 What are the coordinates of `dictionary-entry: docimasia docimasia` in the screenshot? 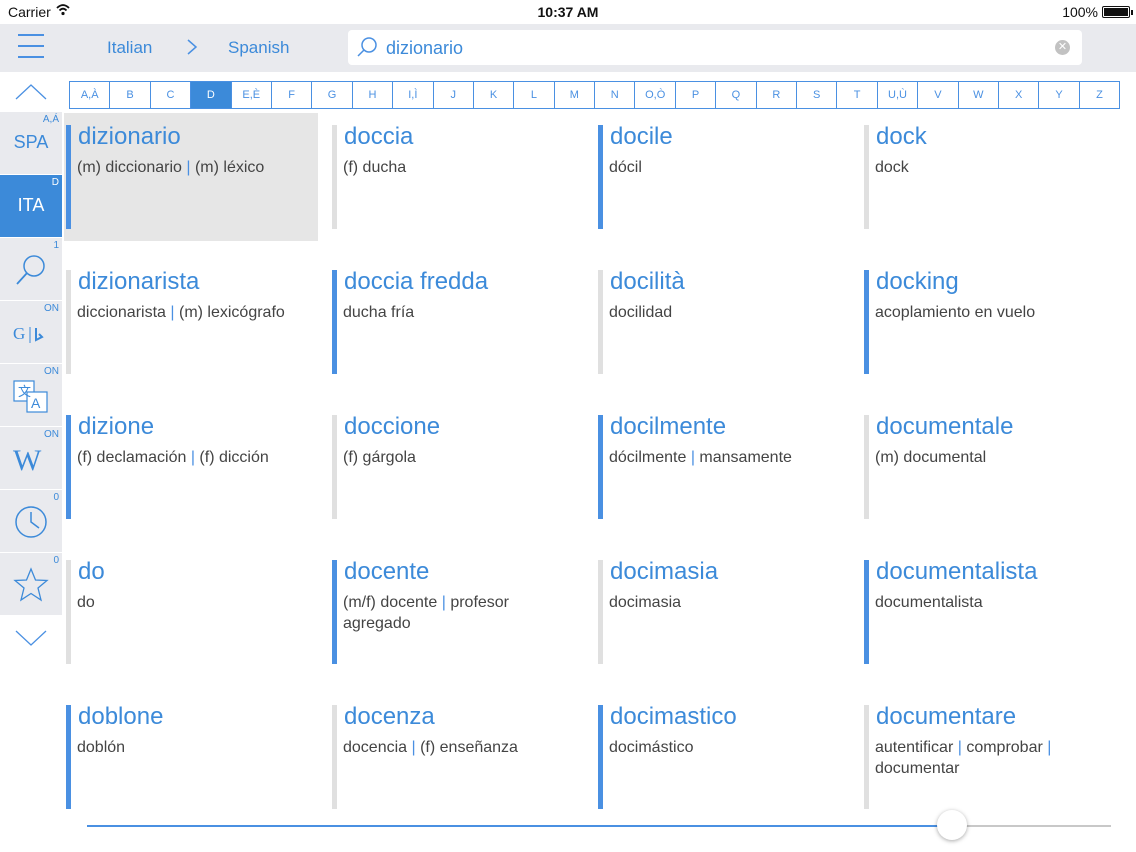 It's located at (723, 612).